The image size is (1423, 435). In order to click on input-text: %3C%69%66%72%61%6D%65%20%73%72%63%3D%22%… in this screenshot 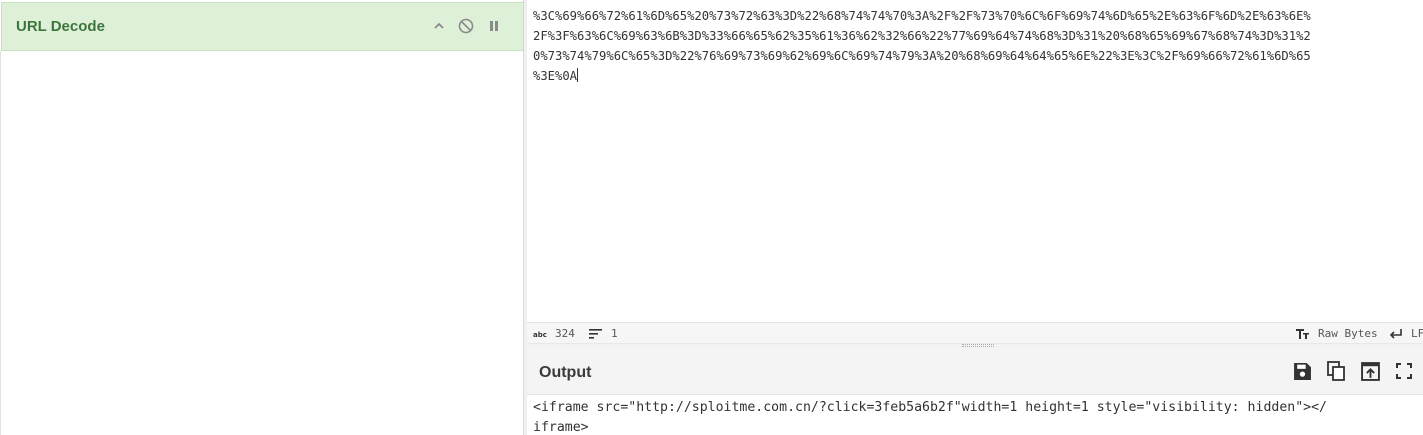, I will do `click(977, 46)`.